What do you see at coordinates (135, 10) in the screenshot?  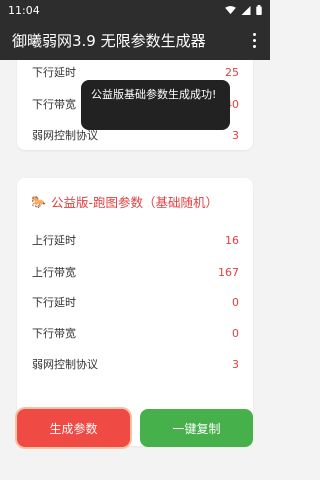 I see `status-bar: 11:04` at bounding box center [135, 10].